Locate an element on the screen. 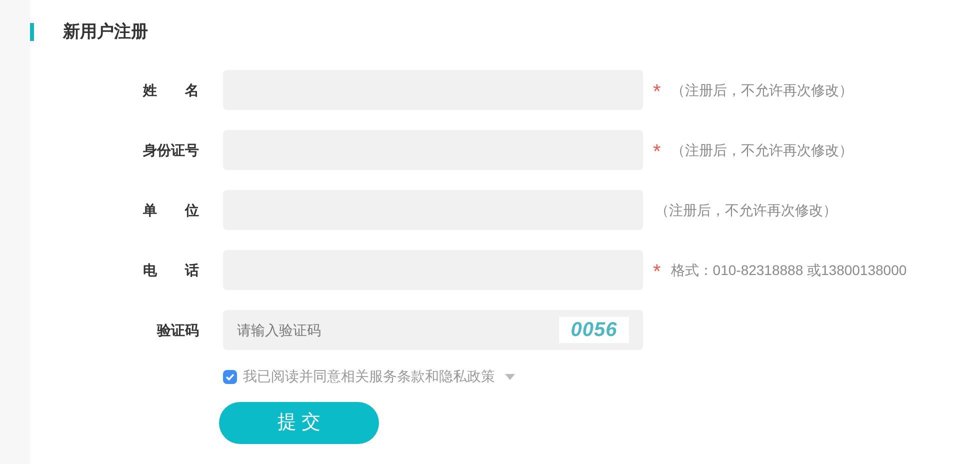 This screenshot has height=464, width=957. field-label: 单 位 is located at coordinates (171, 210).